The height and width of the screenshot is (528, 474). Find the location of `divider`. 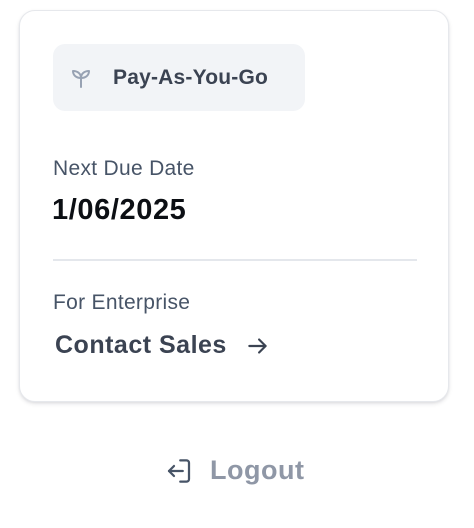

divider is located at coordinates (235, 260).